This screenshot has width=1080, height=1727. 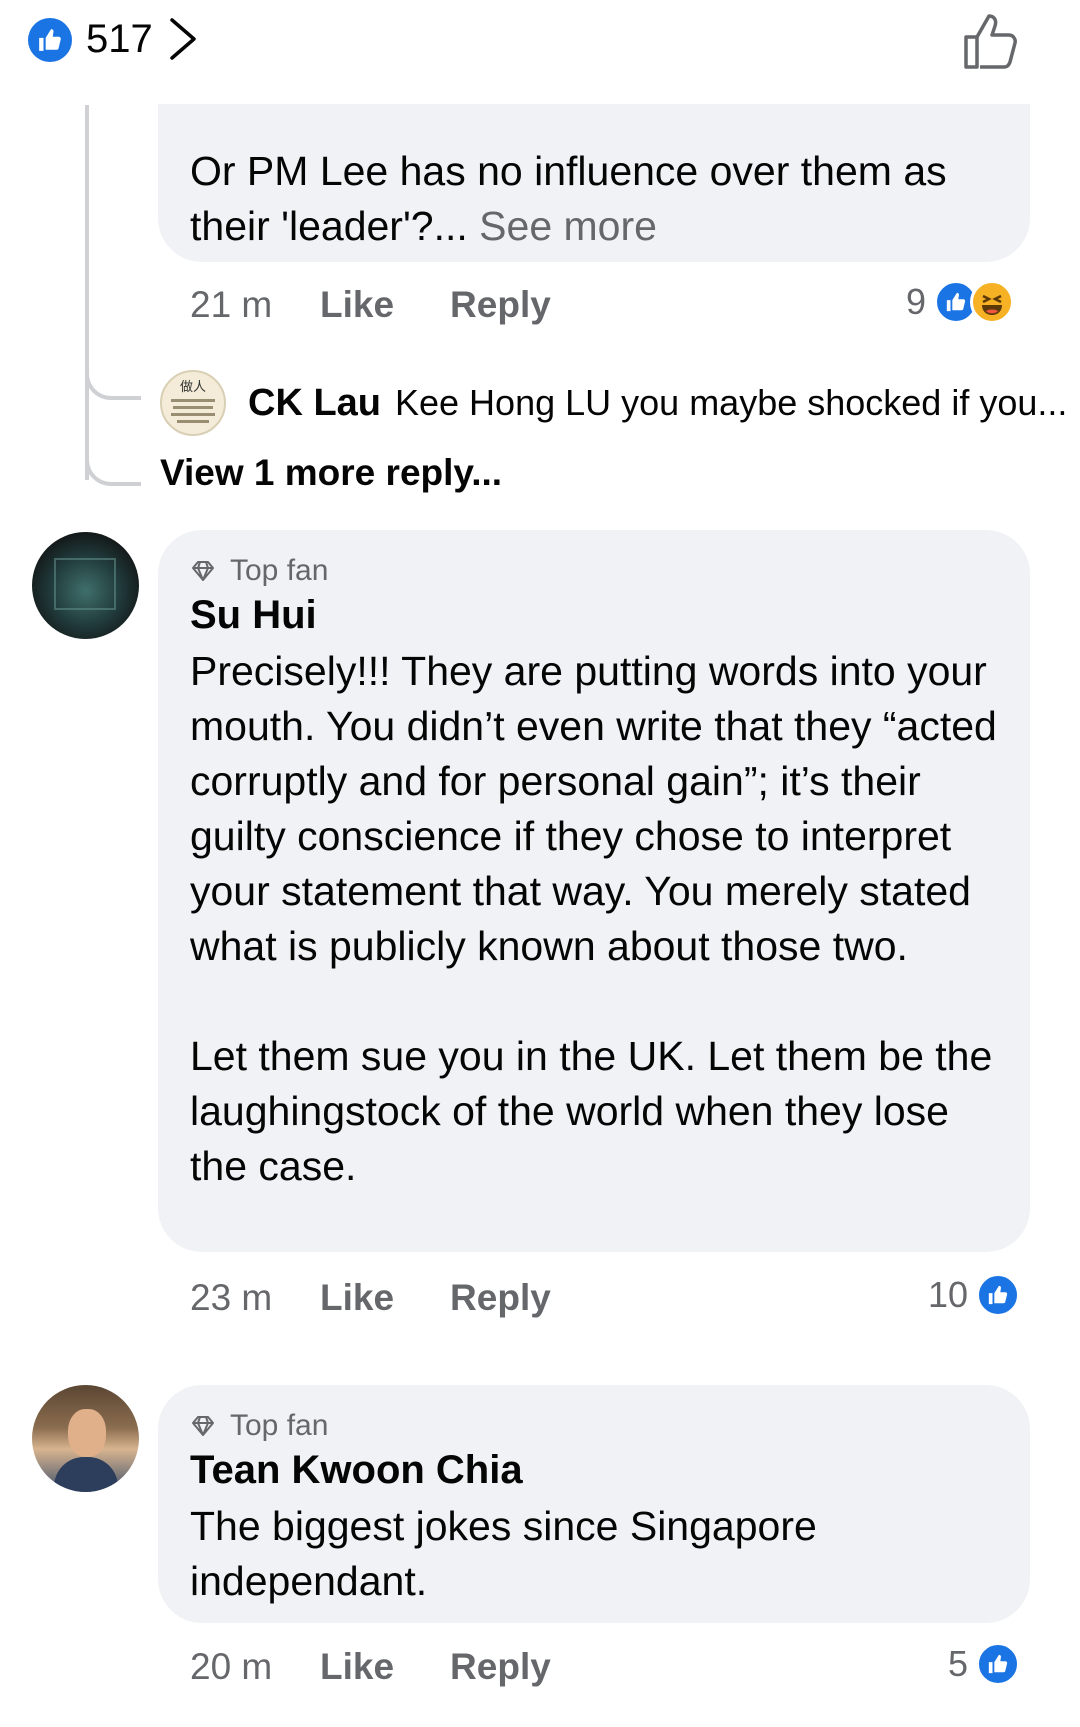 I want to click on reply-author: CK Lau, so click(x=314, y=403).